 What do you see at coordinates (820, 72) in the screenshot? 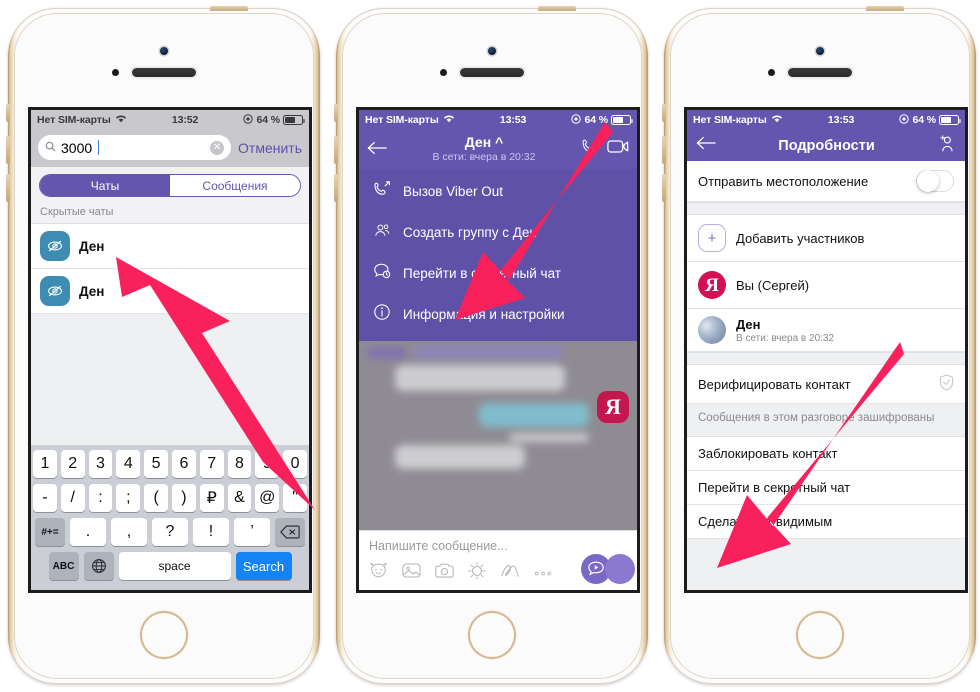
I see `earpiece-speaker` at bounding box center [820, 72].